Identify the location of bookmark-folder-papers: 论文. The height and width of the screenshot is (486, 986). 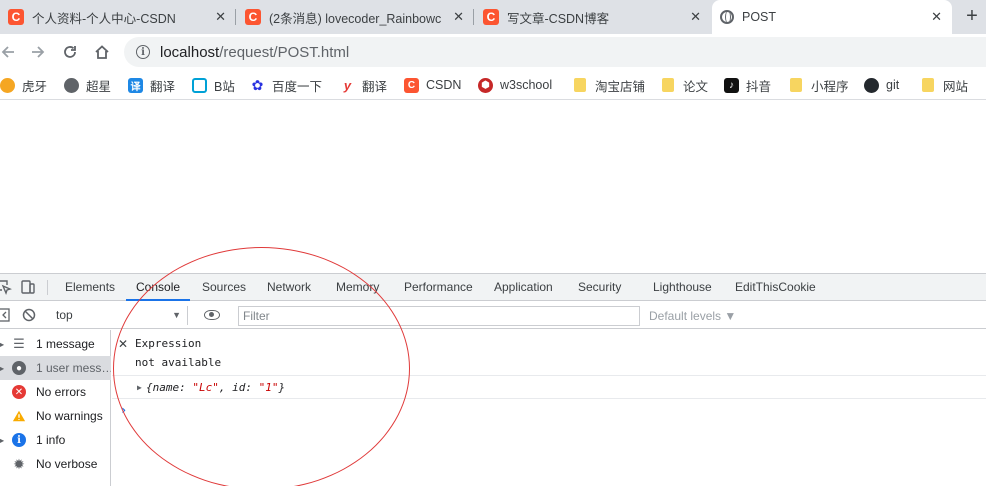
(685, 85).